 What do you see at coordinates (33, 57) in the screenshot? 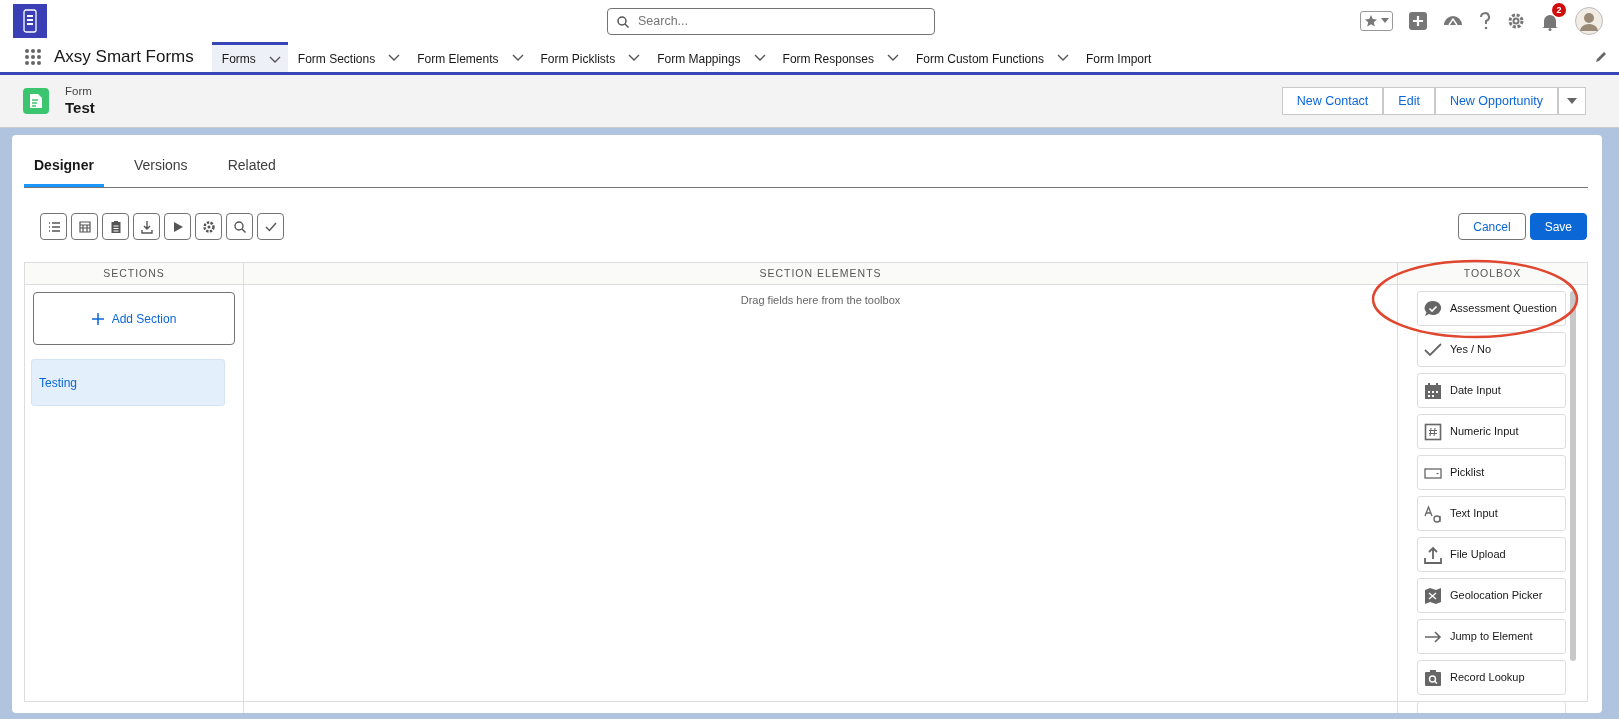
I see `app-launcher-icon` at bounding box center [33, 57].